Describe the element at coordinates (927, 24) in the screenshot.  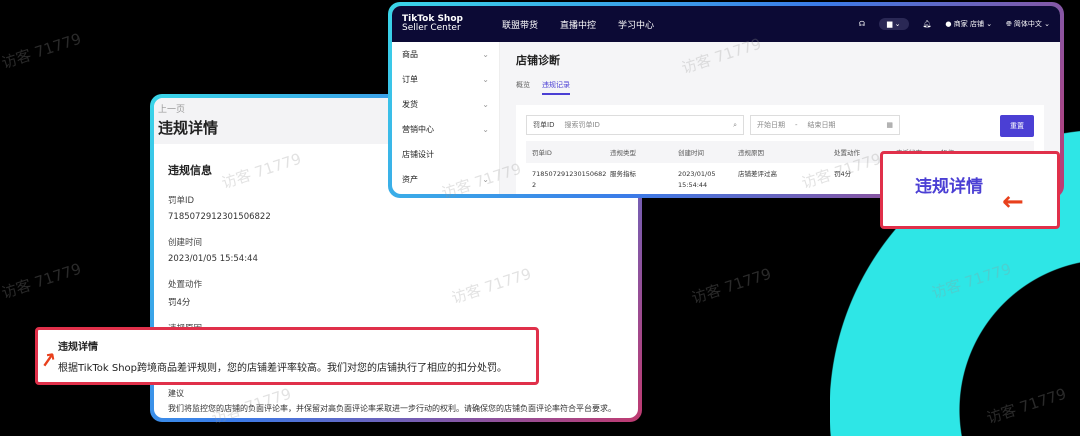
I see `bell-icon: 🔔︎` at that location.